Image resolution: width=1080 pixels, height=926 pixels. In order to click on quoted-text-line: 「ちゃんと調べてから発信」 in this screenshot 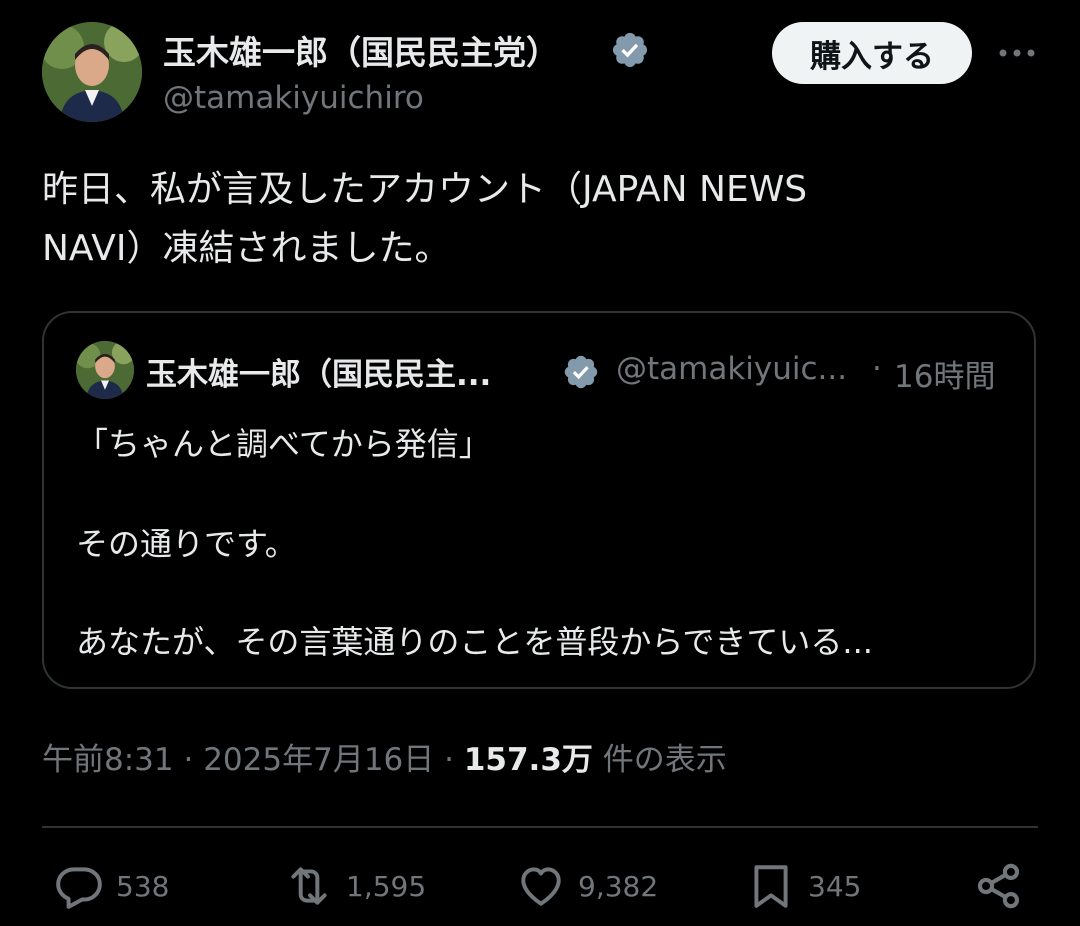, I will do `click(283, 444)`.